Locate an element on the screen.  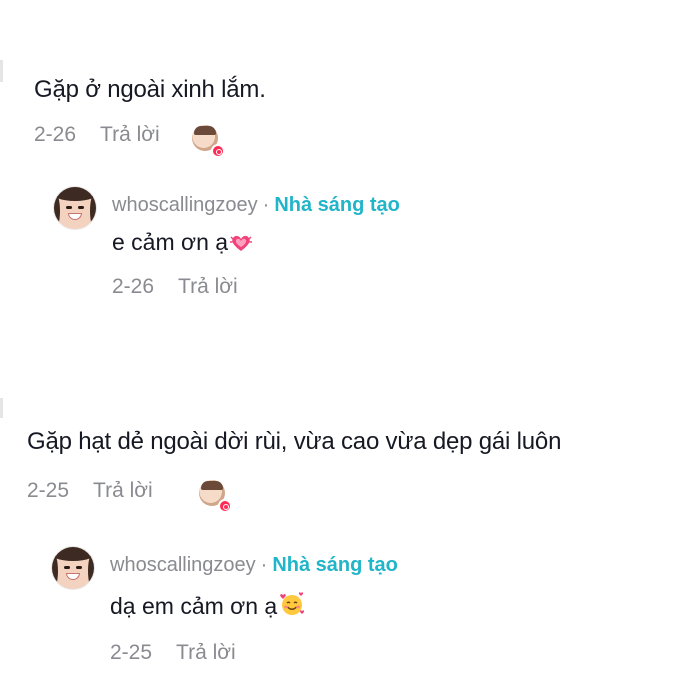
reply-text: e cảm ơn ạ is located at coordinates (182, 242).